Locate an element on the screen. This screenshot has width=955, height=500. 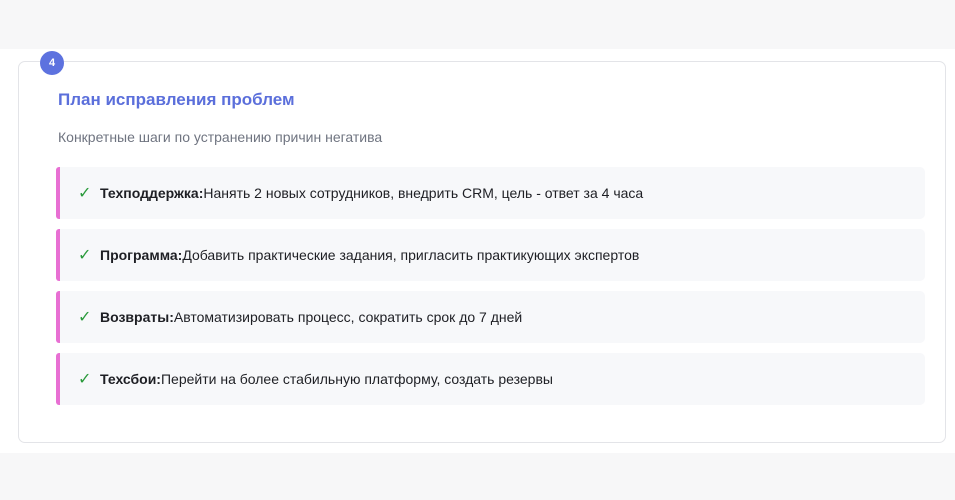
plan-item-label: Программа: is located at coordinates (141, 255).